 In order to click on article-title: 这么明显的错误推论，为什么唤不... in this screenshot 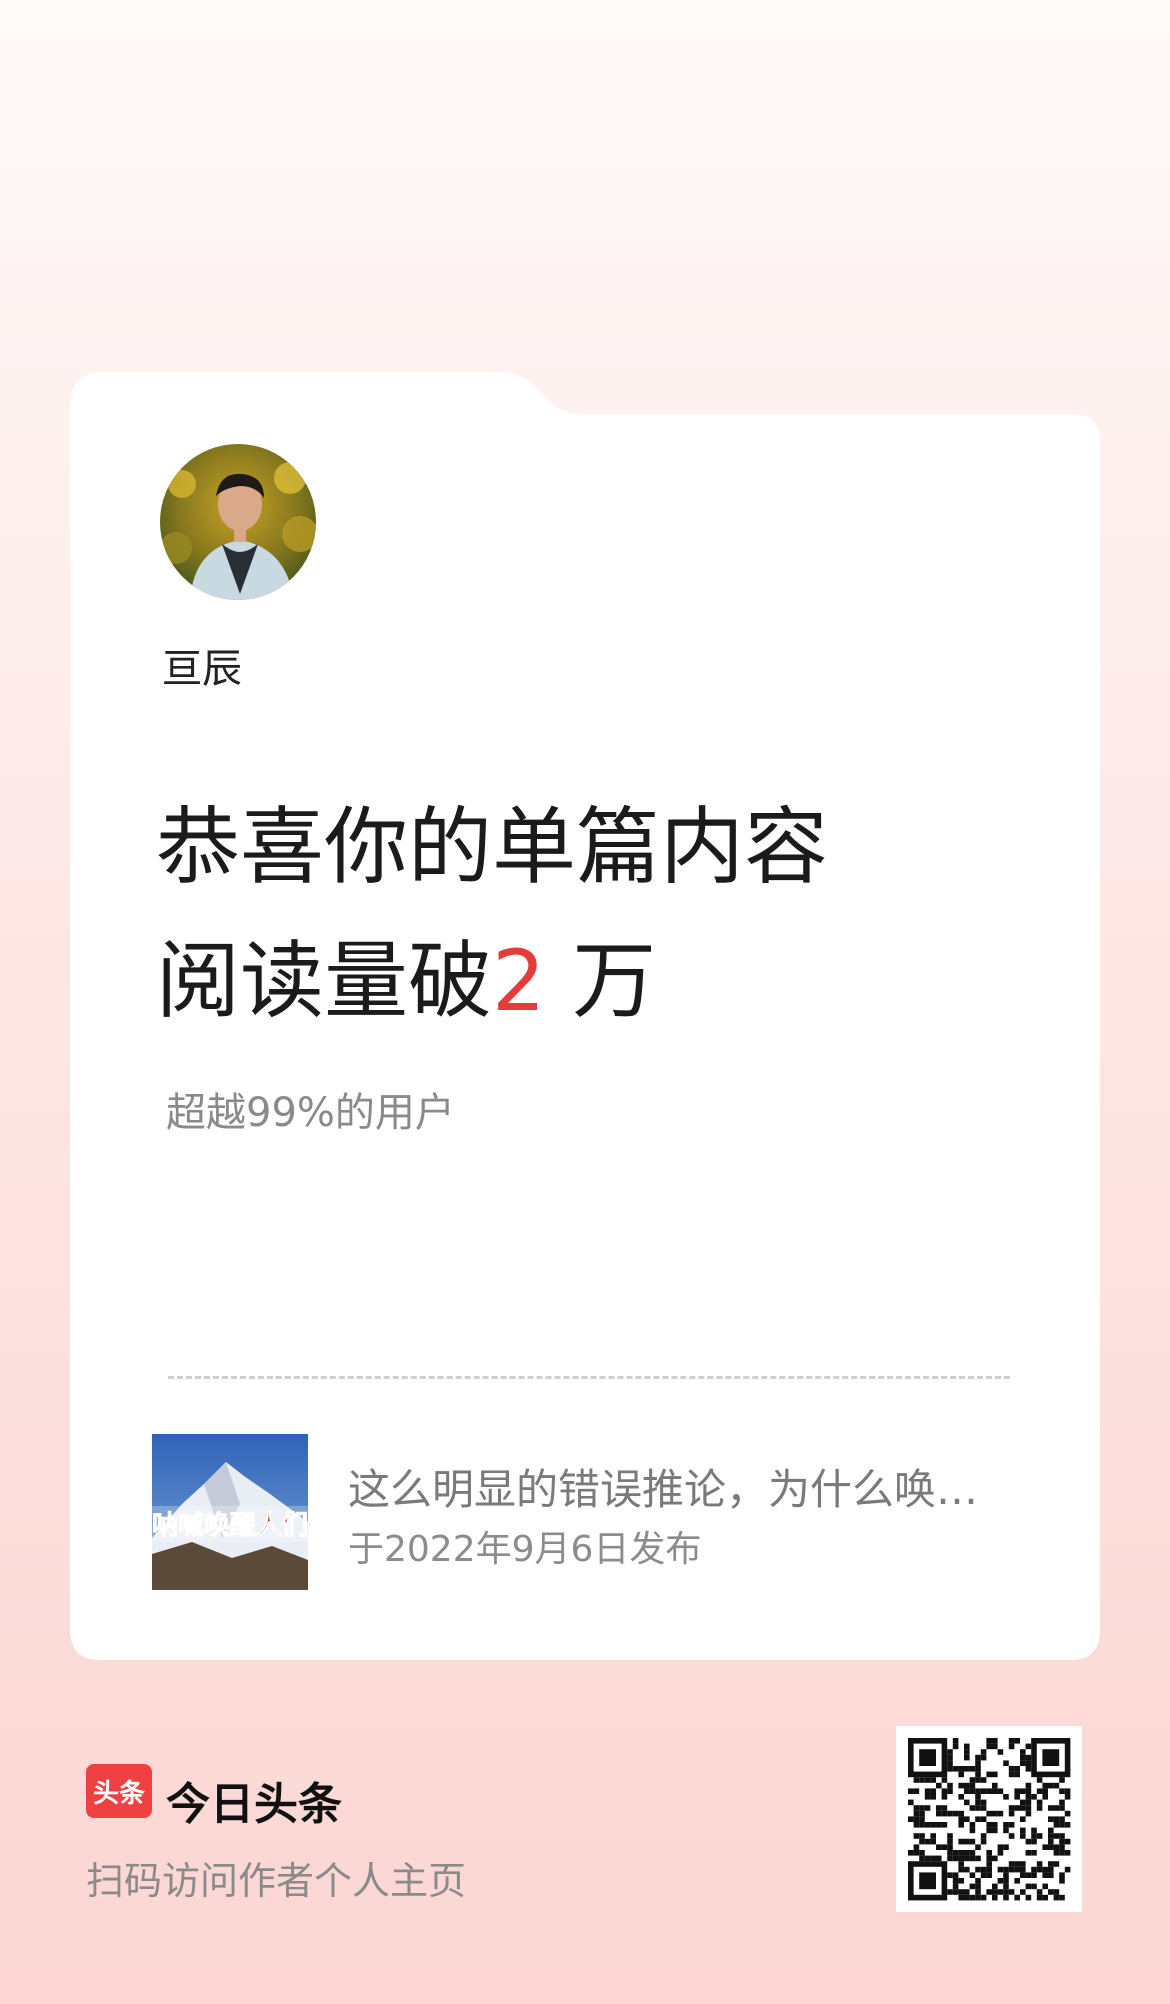, I will do `click(681, 1486)`.